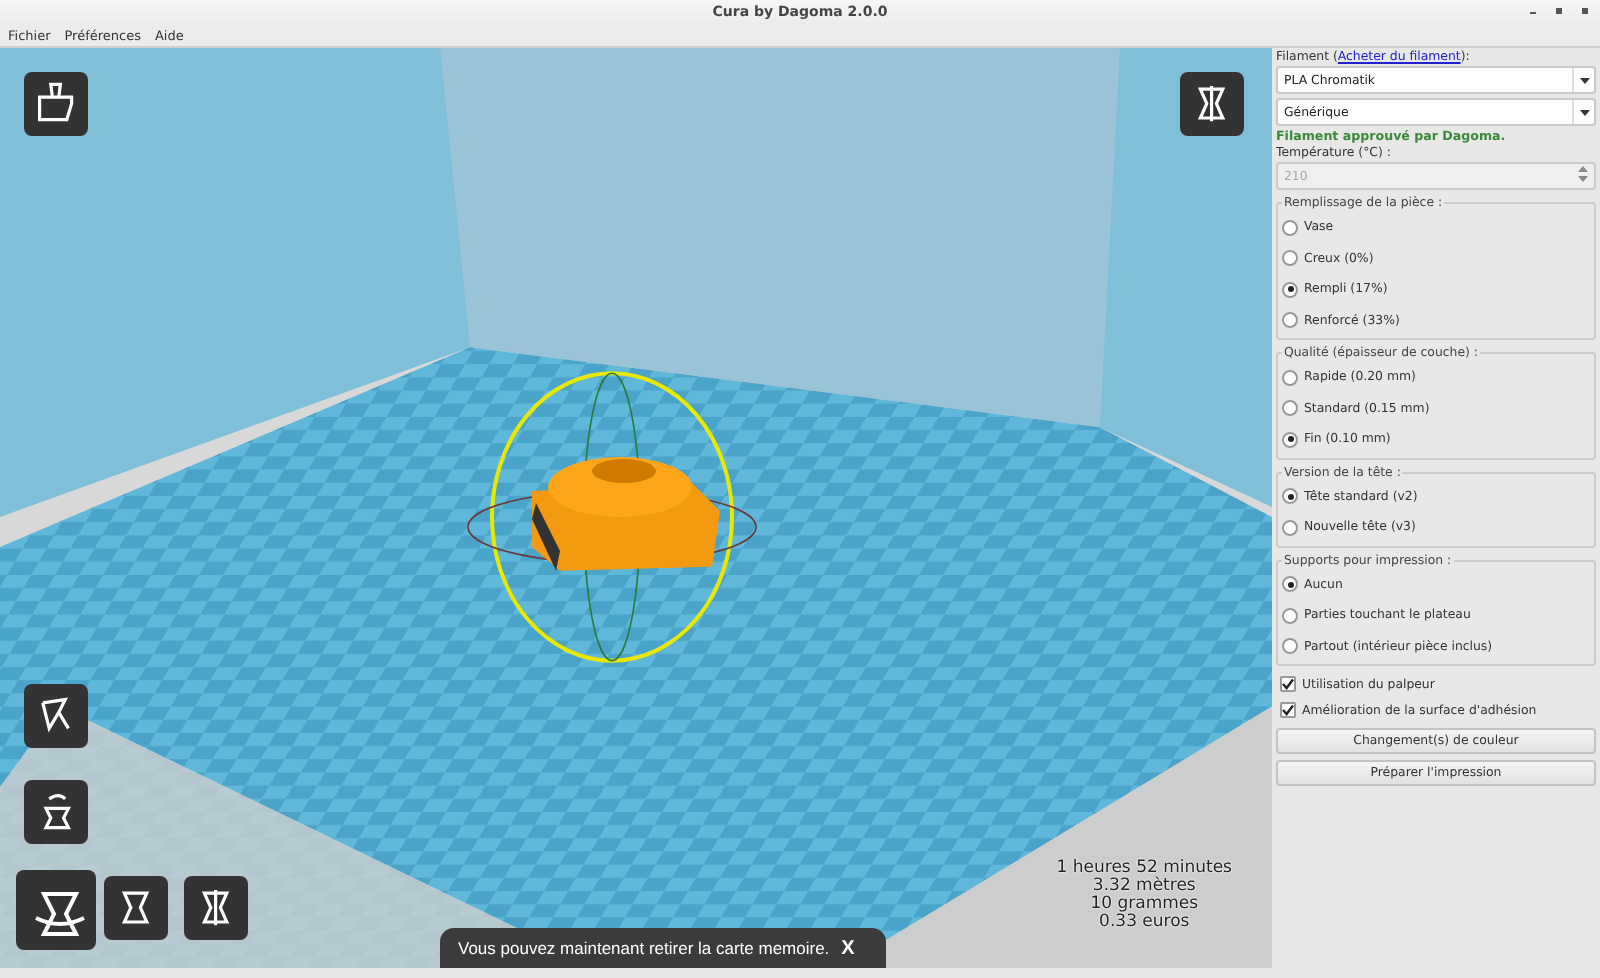 This screenshot has width=1600, height=978. Describe the element at coordinates (1583, 174) in the screenshot. I see `spin-arrows-icon` at that location.